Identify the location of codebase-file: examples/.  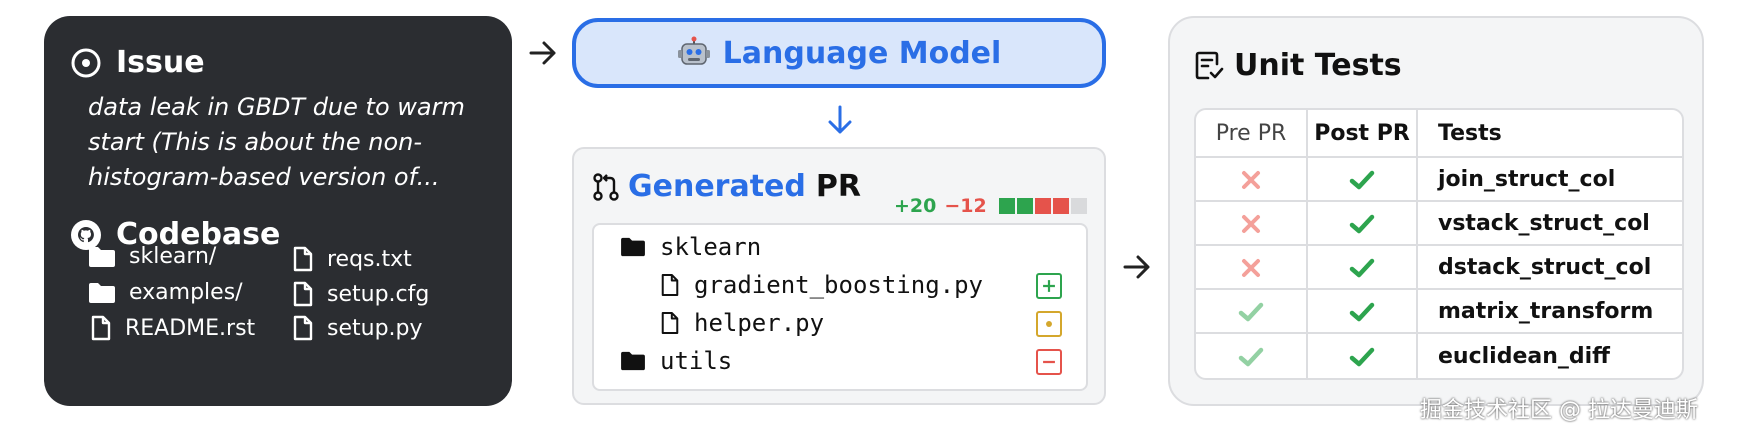
(165, 292).